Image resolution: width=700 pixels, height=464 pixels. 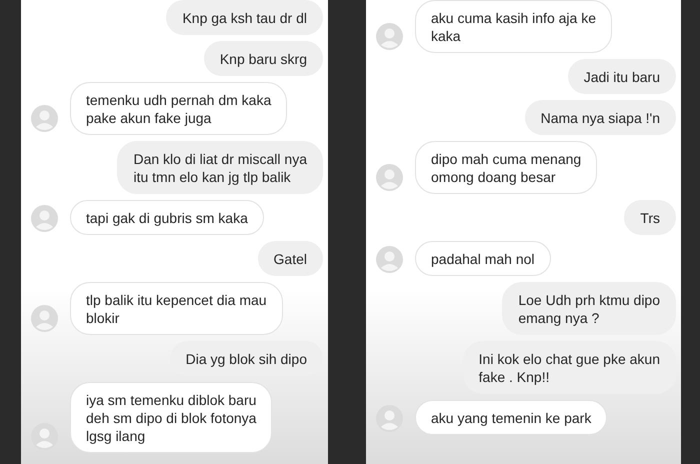 What do you see at coordinates (176, 308) in the screenshot?
I see `received-message: tlp balik itu kepencet dia mau blokir` at bounding box center [176, 308].